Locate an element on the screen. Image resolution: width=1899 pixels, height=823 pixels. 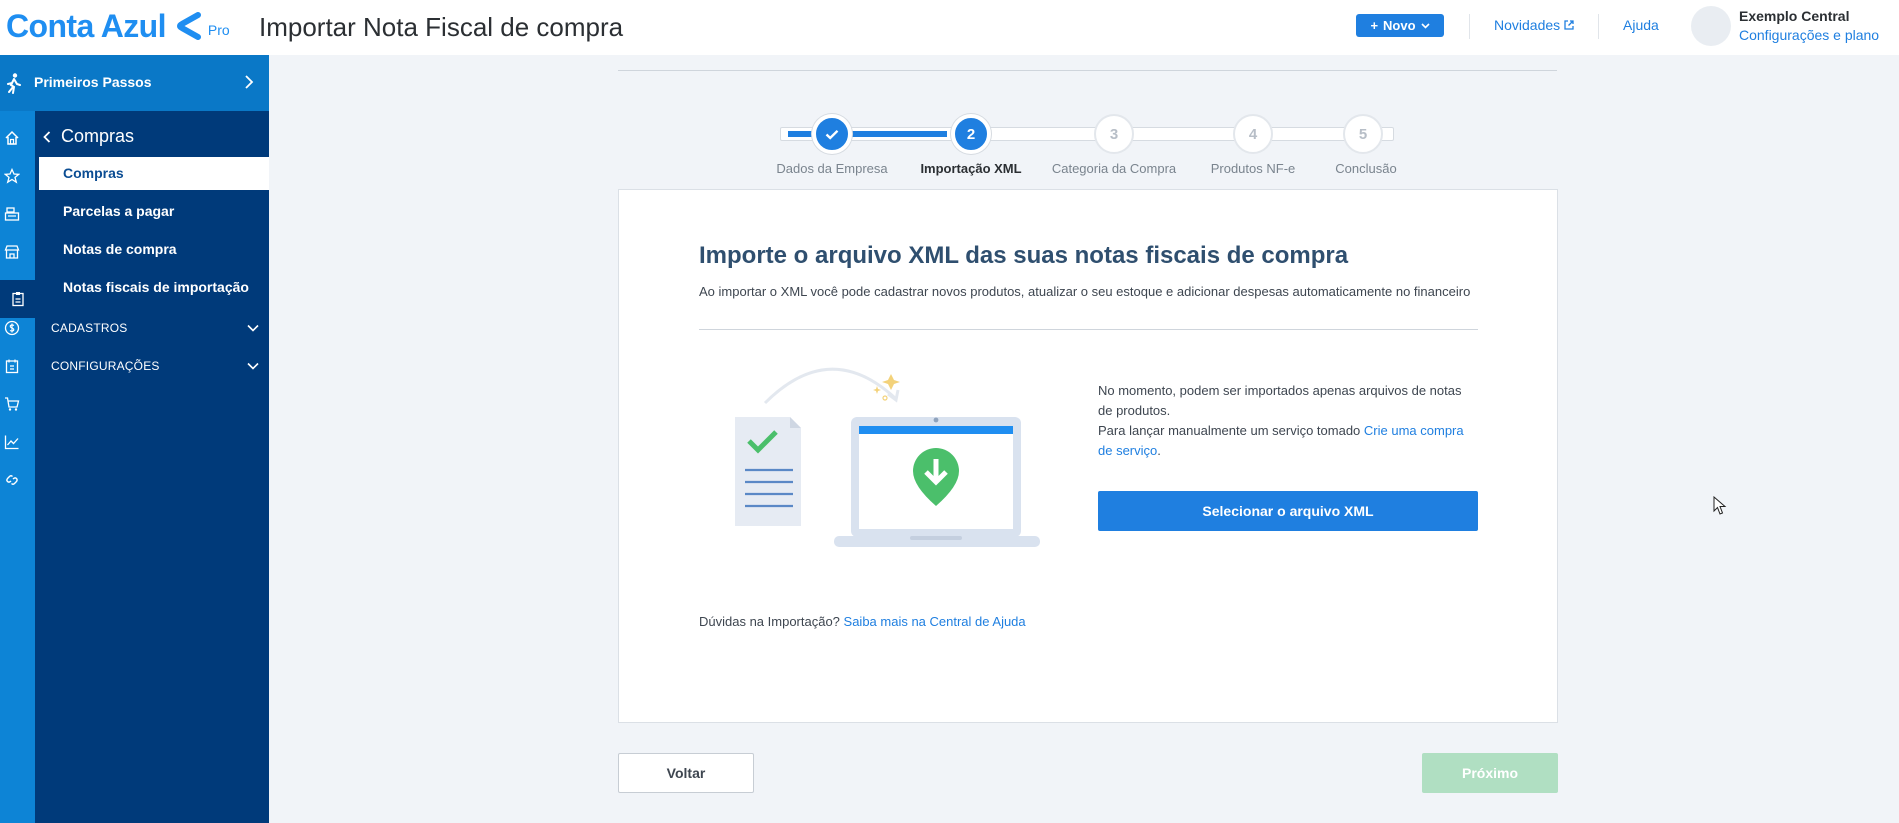
group-label: CADASTROS is located at coordinates (89, 328).